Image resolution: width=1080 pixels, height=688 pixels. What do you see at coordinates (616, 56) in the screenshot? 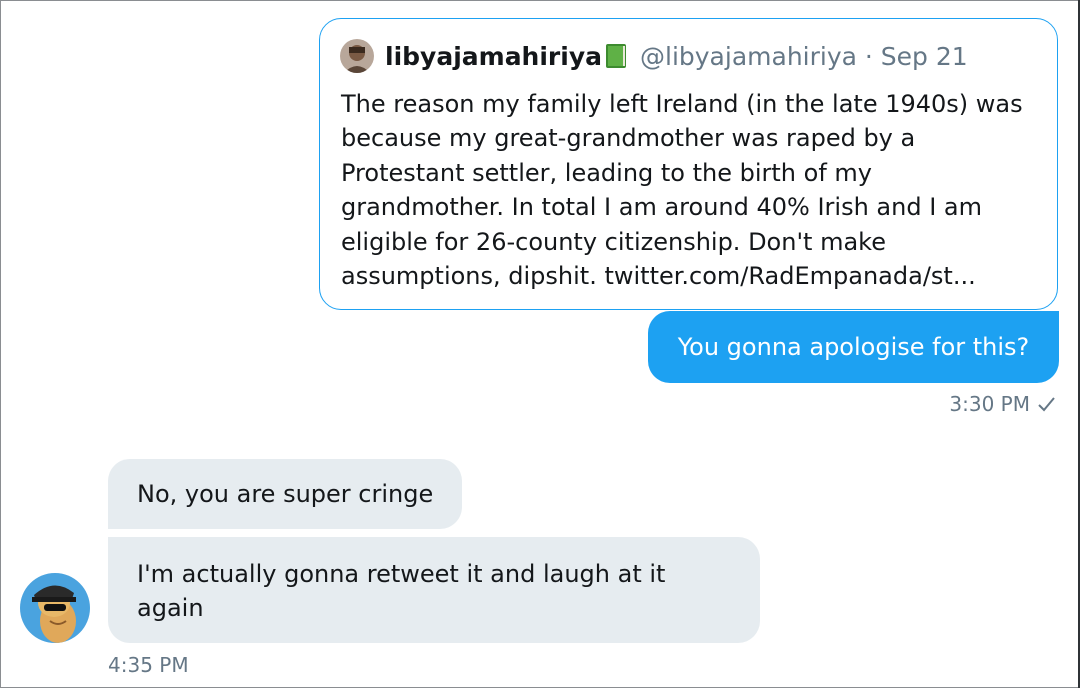
I see `green-book-icon` at bounding box center [616, 56].